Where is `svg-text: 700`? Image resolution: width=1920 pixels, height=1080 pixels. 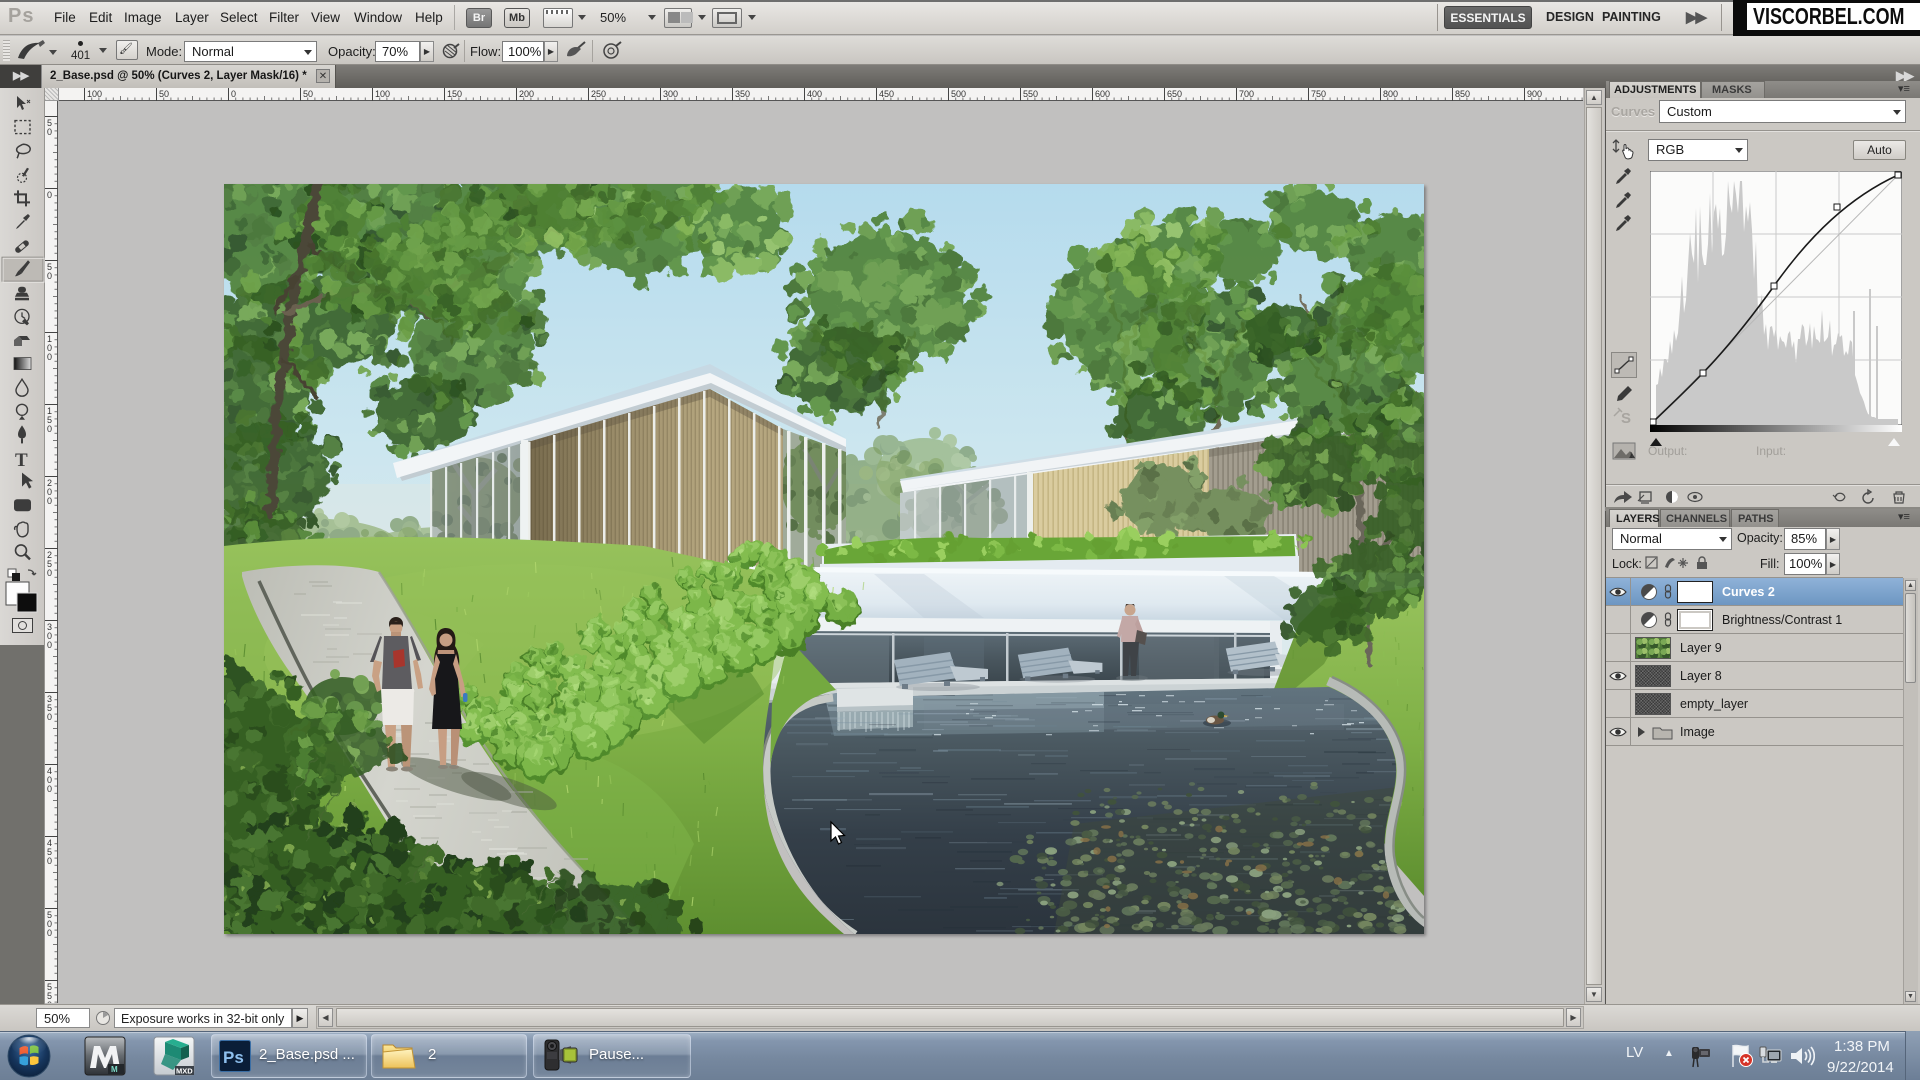
svg-text: 700 is located at coordinates (1246, 94).